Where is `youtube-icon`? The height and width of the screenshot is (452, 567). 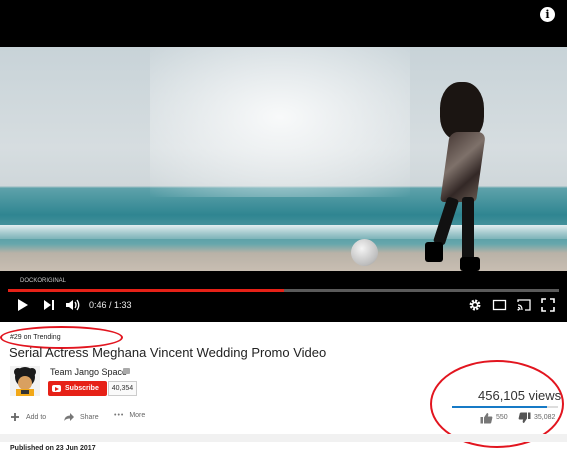
youtube-icon is located at coordinates (56, 388).